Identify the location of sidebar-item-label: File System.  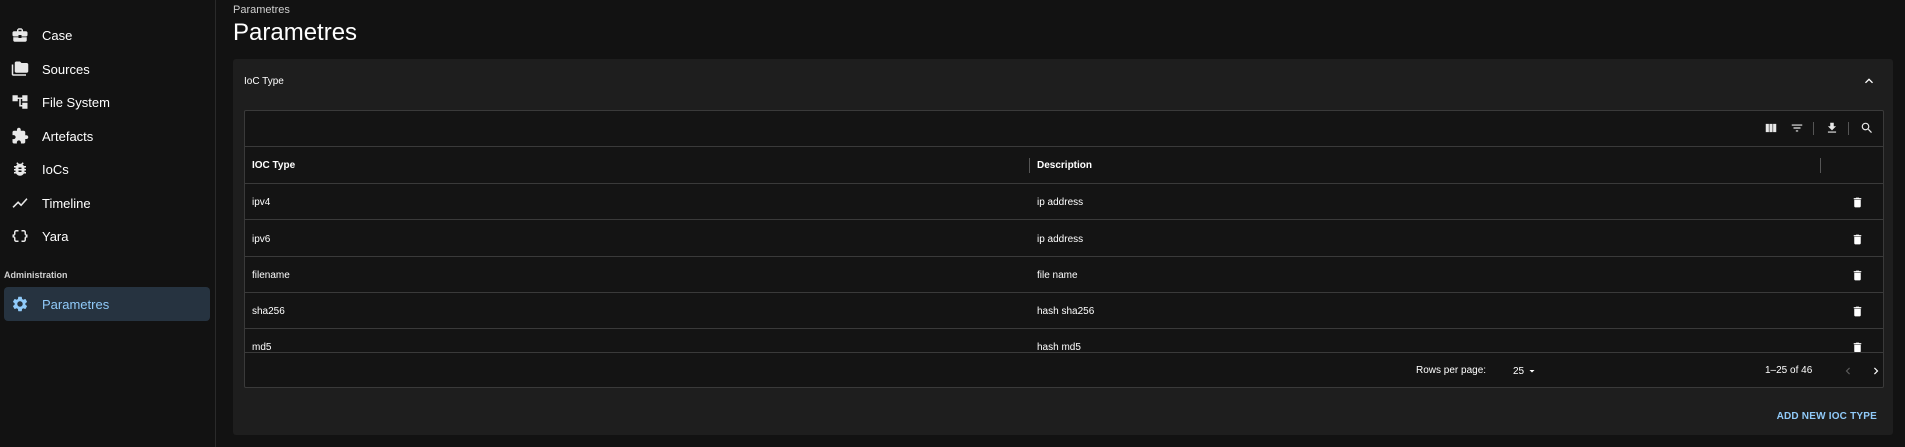
(76, 102).